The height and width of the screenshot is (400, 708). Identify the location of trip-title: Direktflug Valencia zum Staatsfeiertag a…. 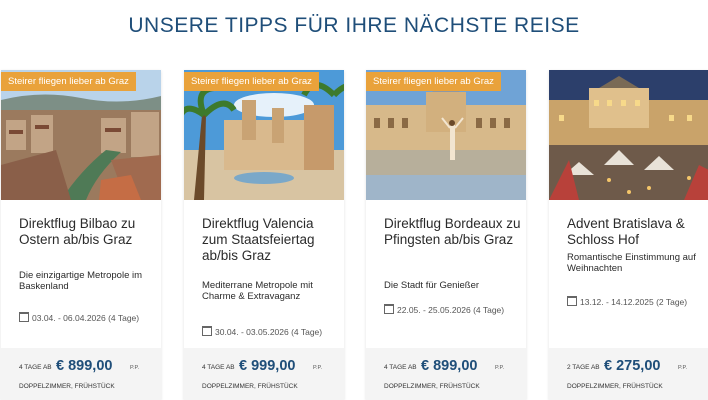
(272, 240).